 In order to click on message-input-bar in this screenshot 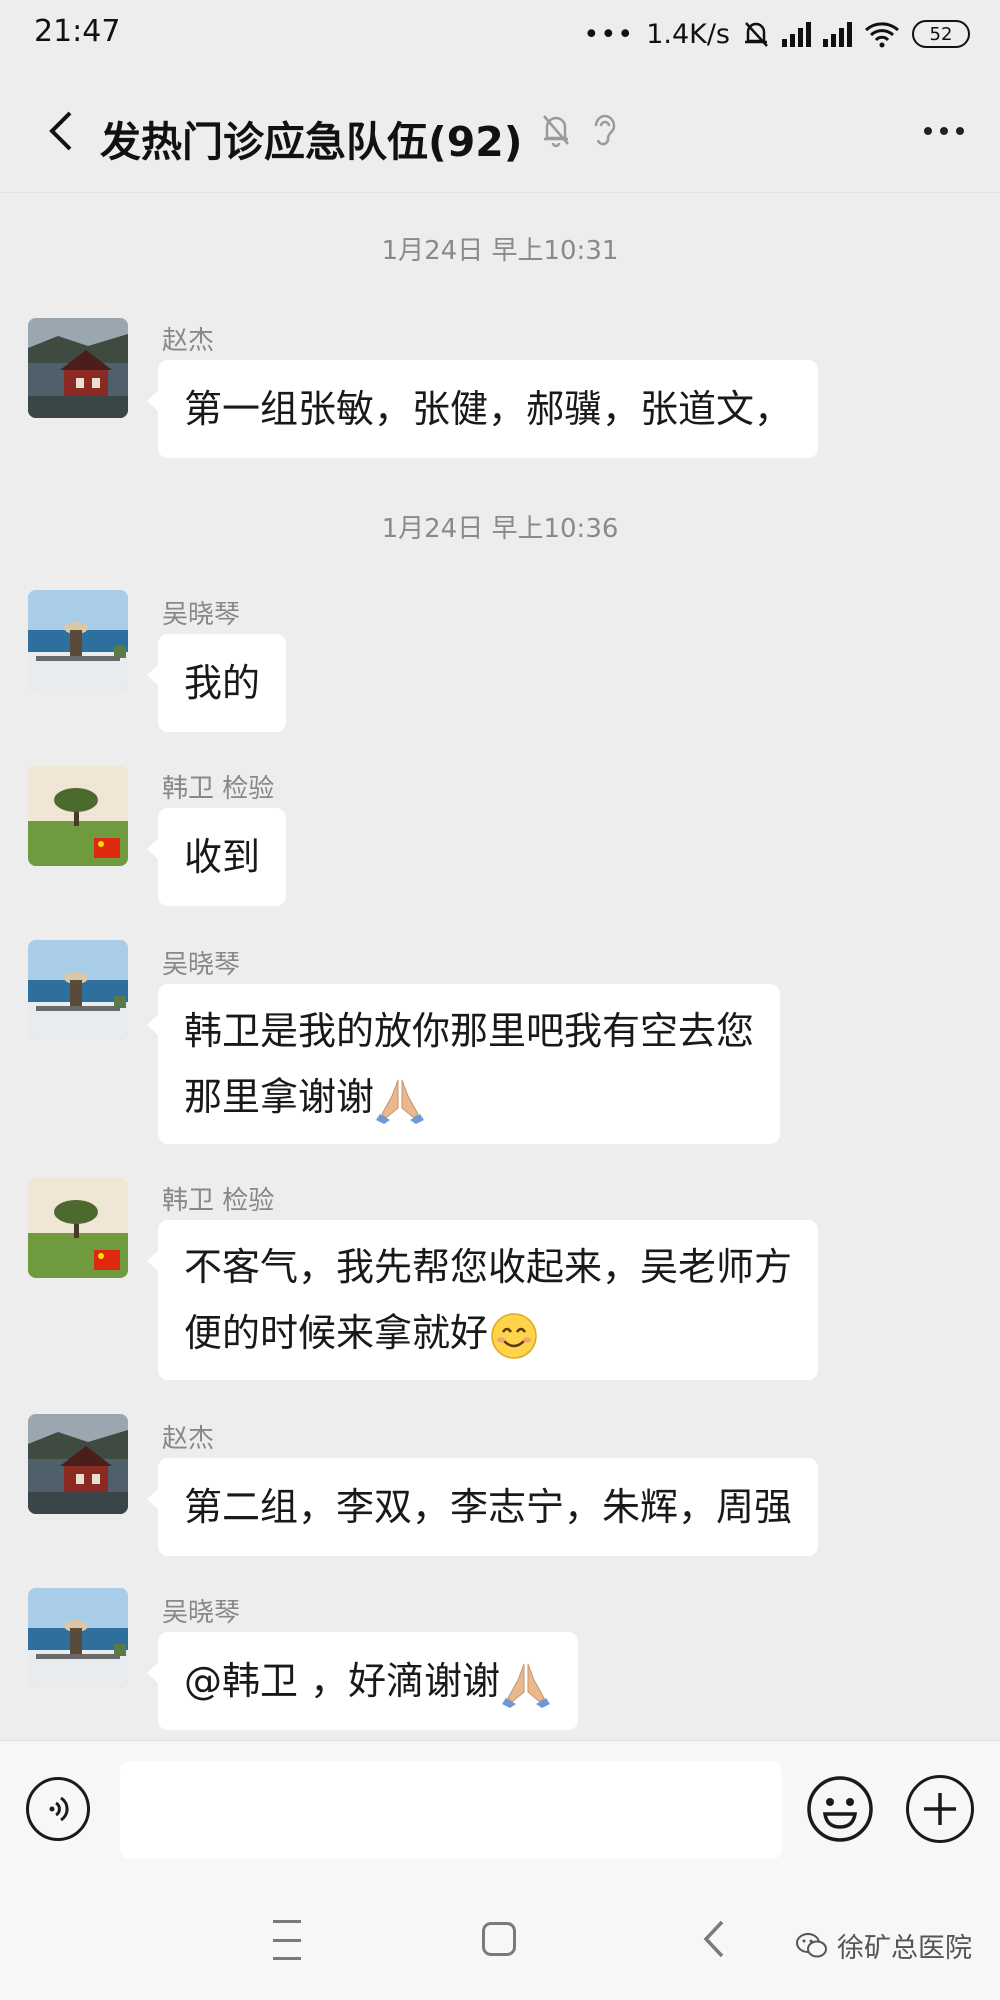, I will do `click(500, 1809)`.